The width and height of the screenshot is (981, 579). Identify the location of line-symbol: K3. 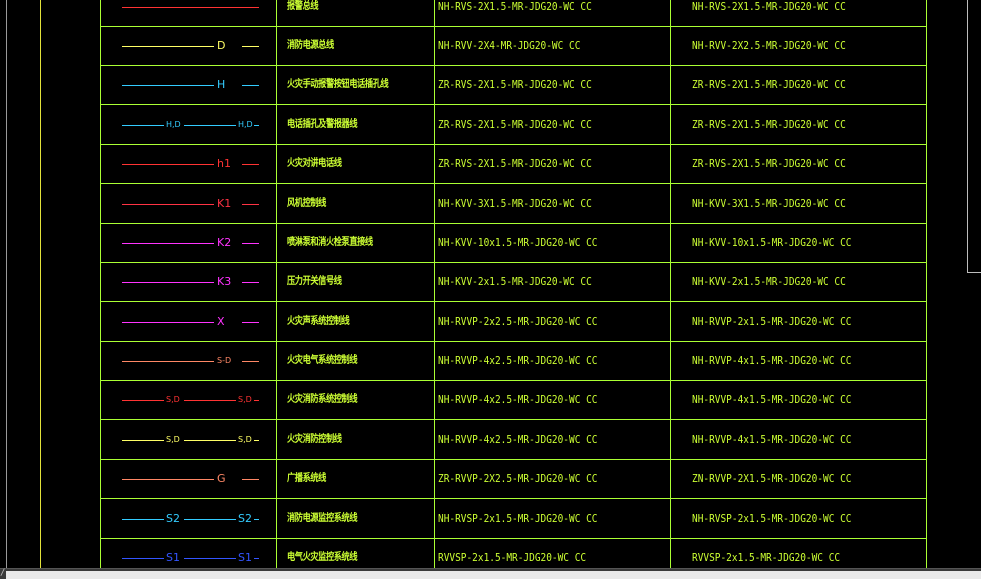
(190, 282).